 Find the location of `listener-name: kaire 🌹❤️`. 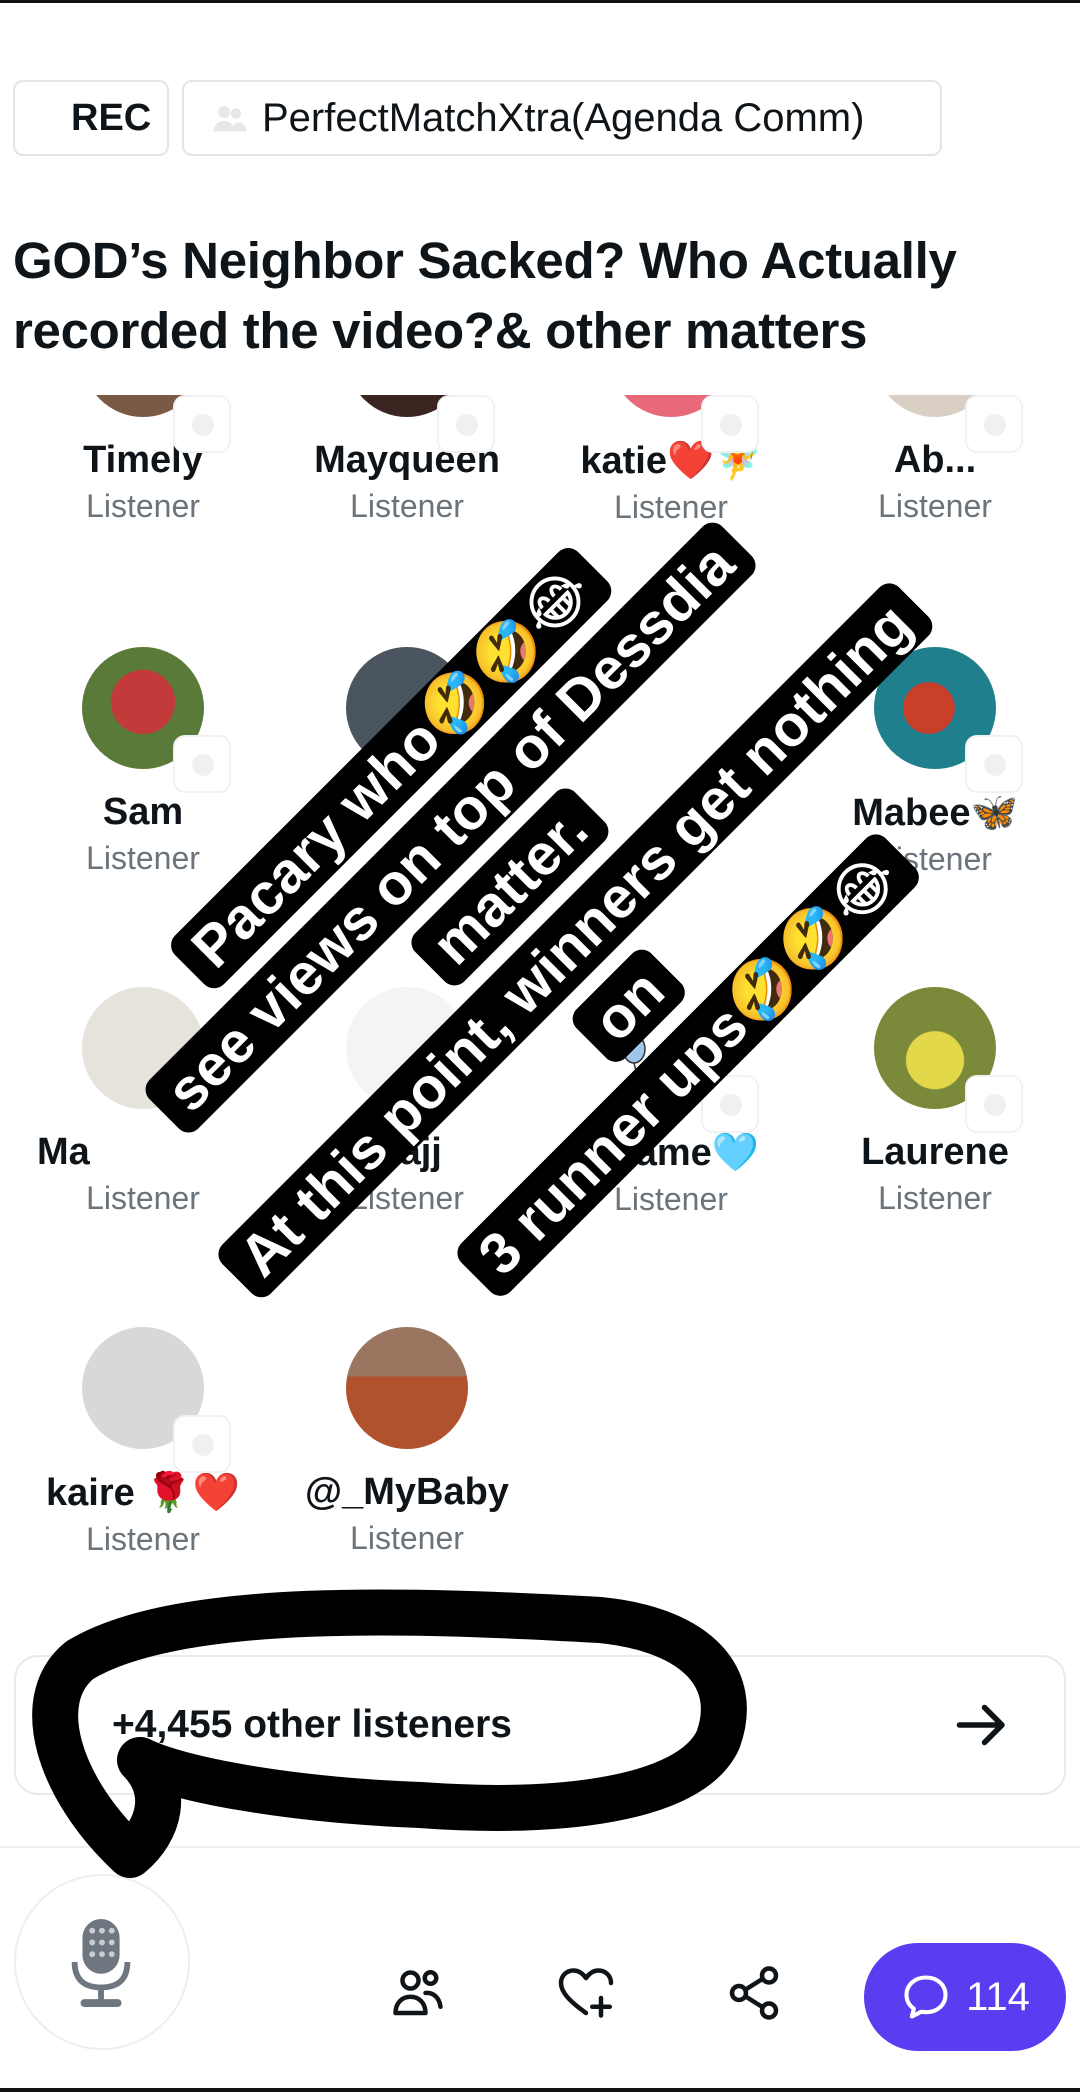

listener-name: kaire 🌹❤️ is located at coordinates (143, 1493).